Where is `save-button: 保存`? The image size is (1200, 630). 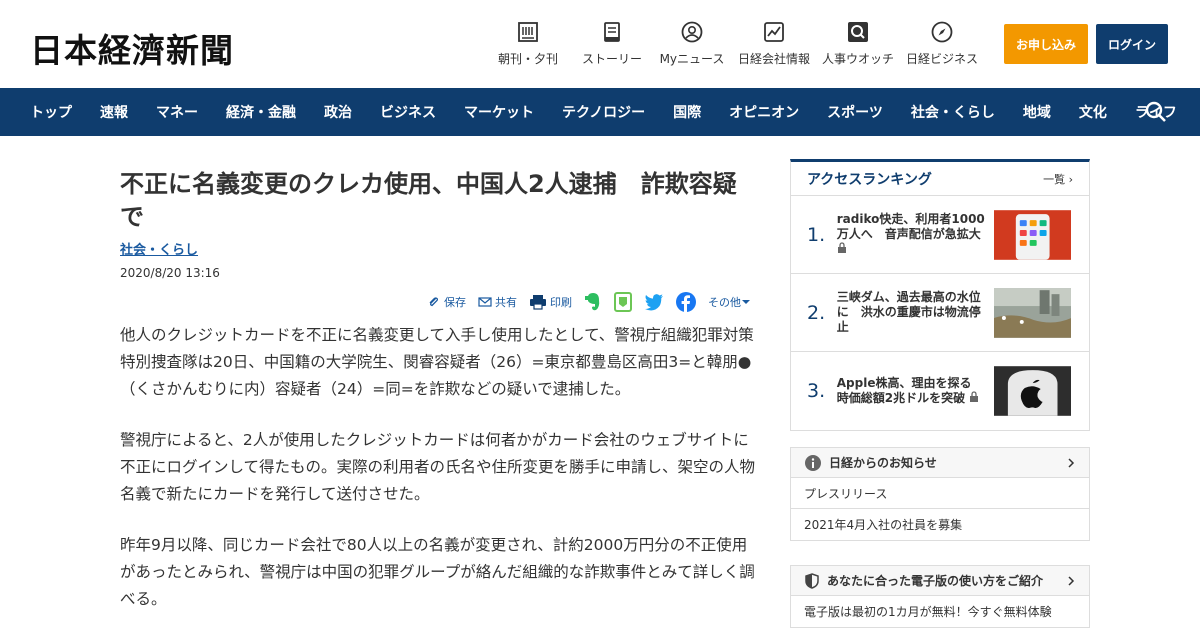 save-button: 保存 is located at coordinates (446, 302).